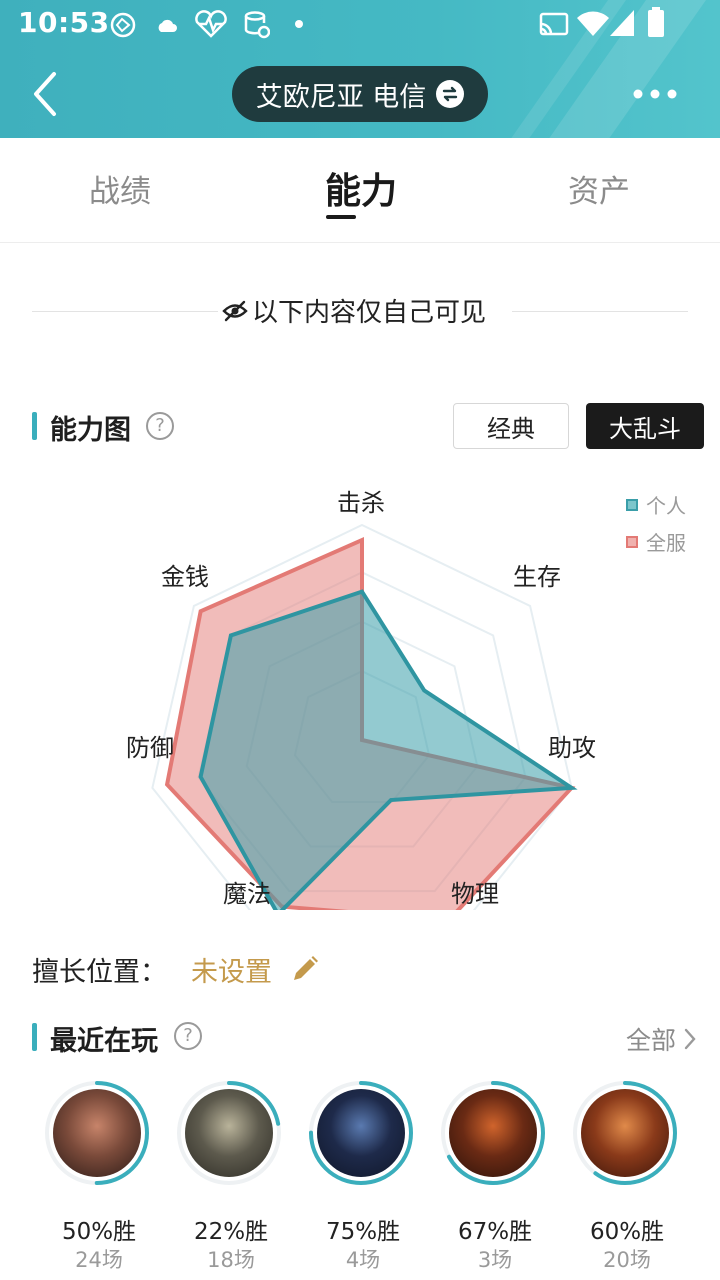  I want to click on server-name: 艾欧尼亚 电信, so click(341, 97).